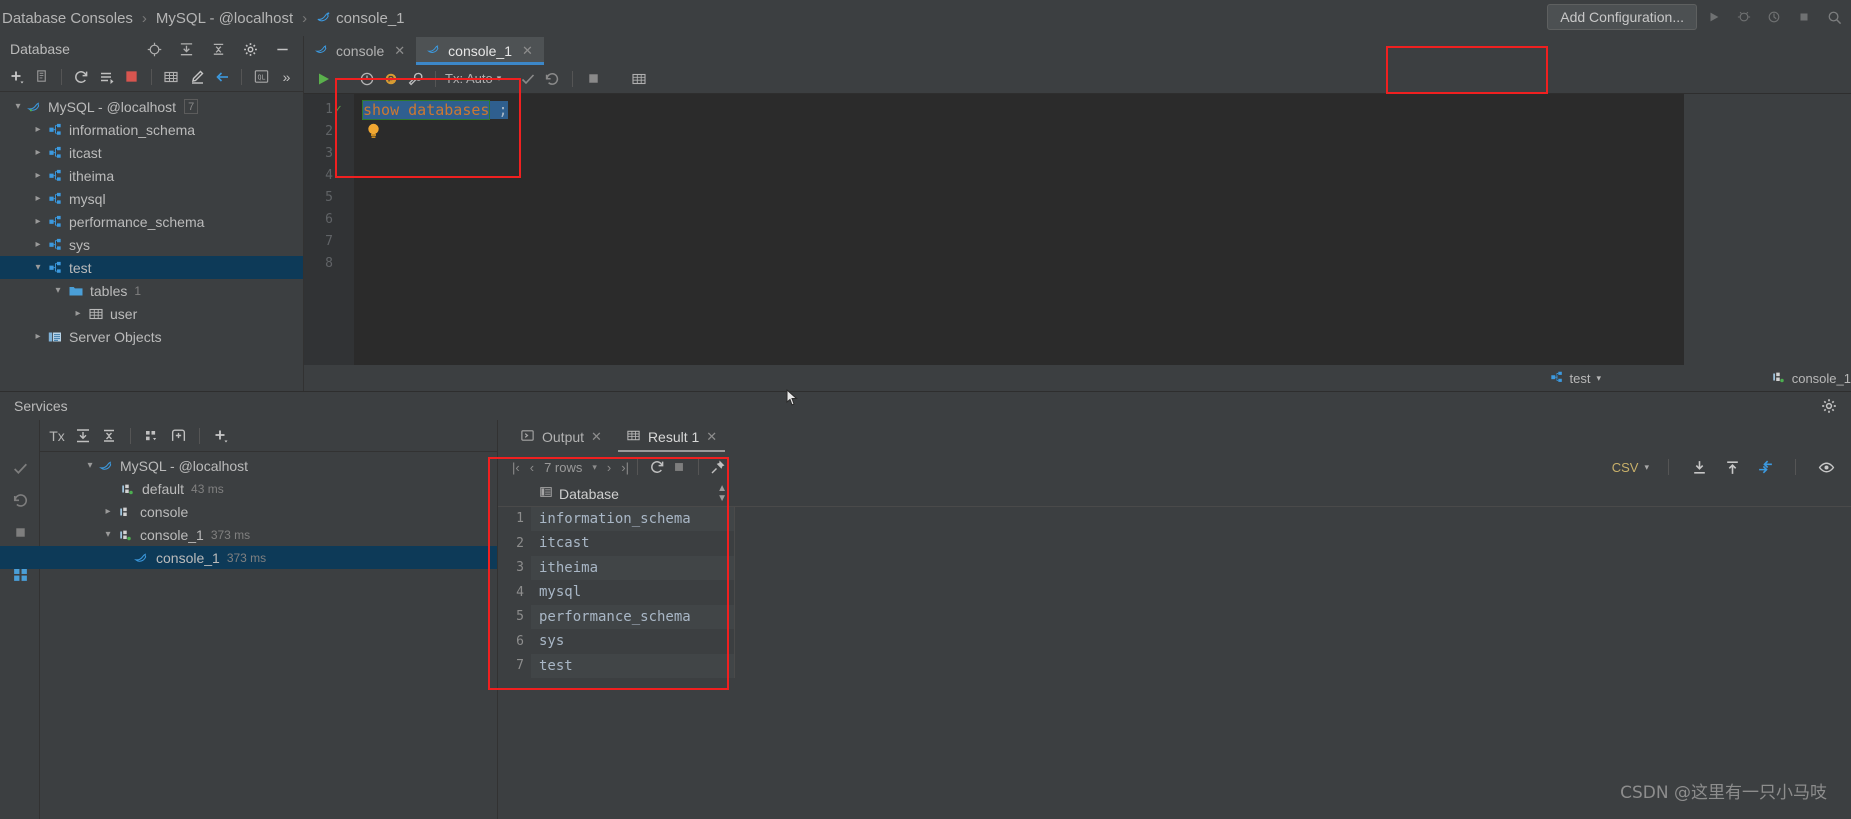 Image resolution: width=1851 pixels, height=819 pixels. What do you see at coordinates (1699, 467) in the screenshot?
I see `download-icon` at bounding box center [1699, 467].